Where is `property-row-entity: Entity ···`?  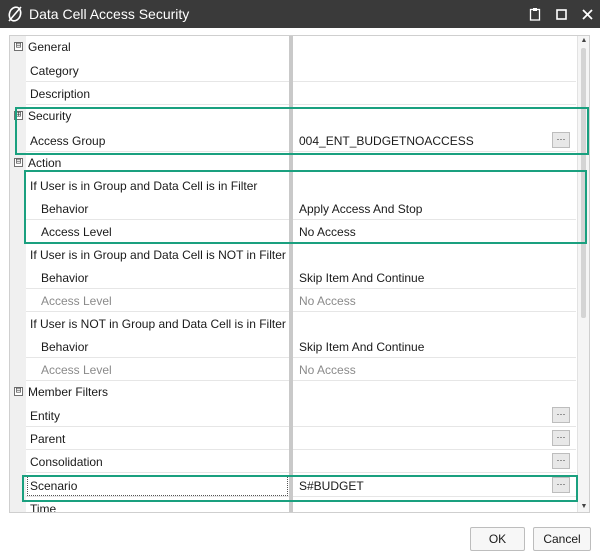 property-row-entity: Entity ··· is located at coordinates (293, 415).